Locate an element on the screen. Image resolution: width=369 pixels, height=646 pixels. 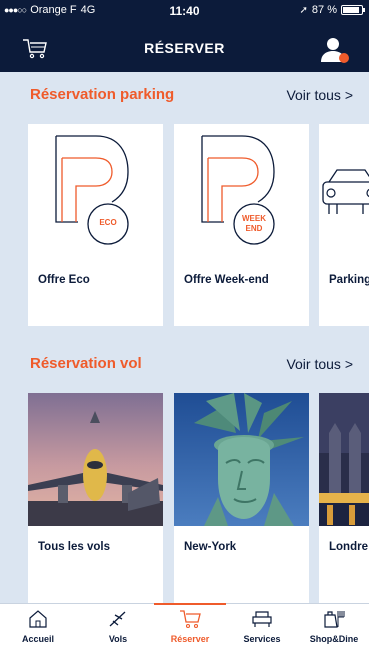
tab-label: Vols is located at coordinates (118, 639).